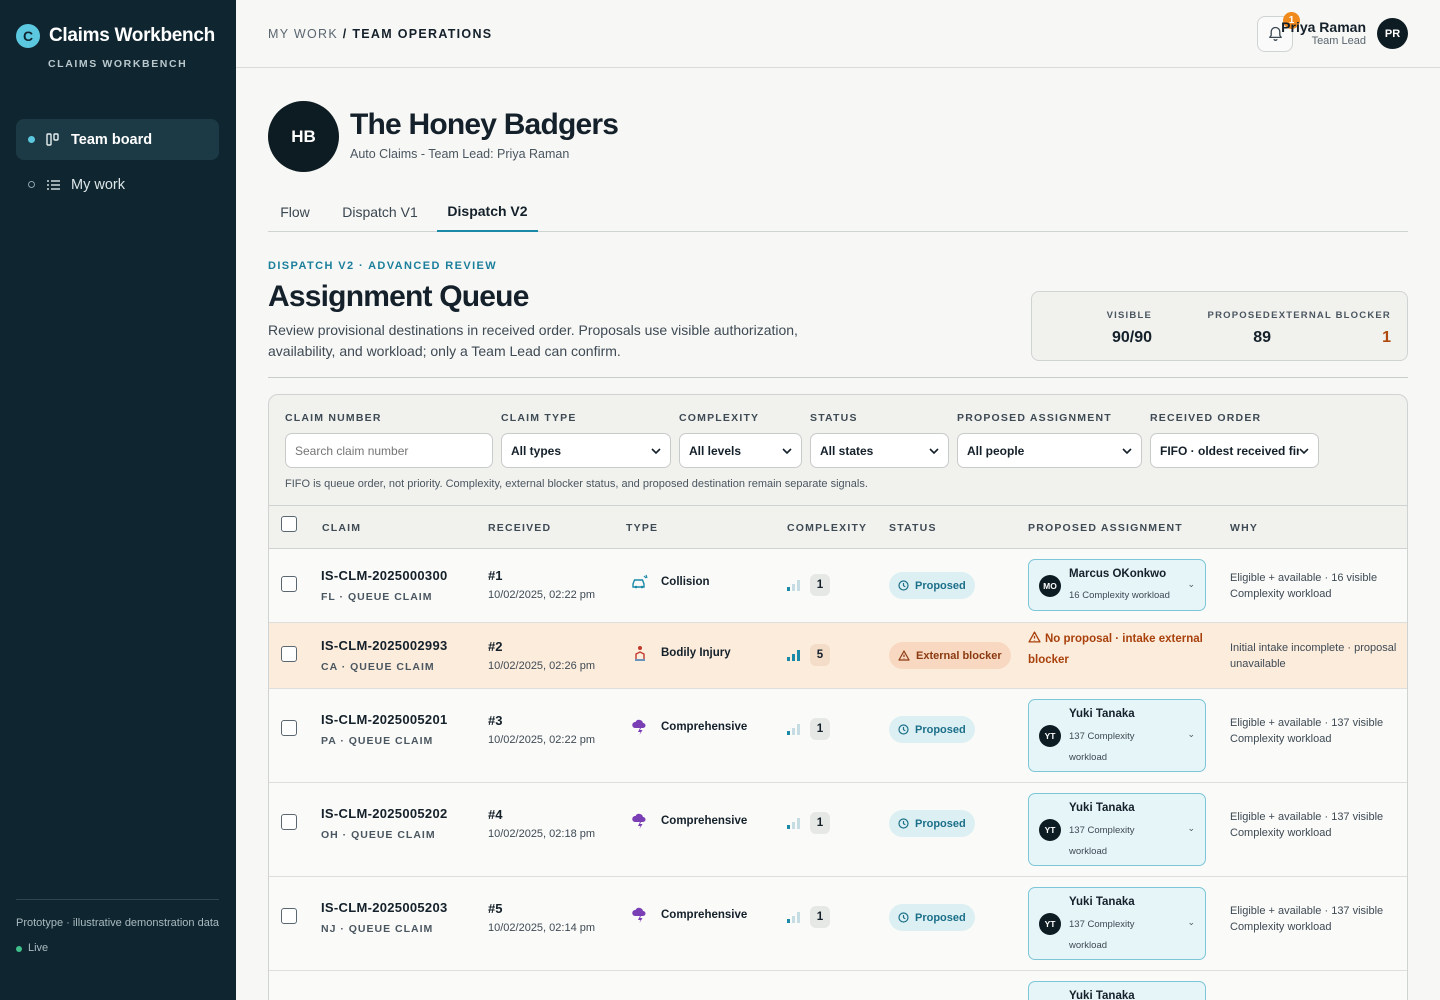  I want to click on received-order-number: #3, so click(495, 720).